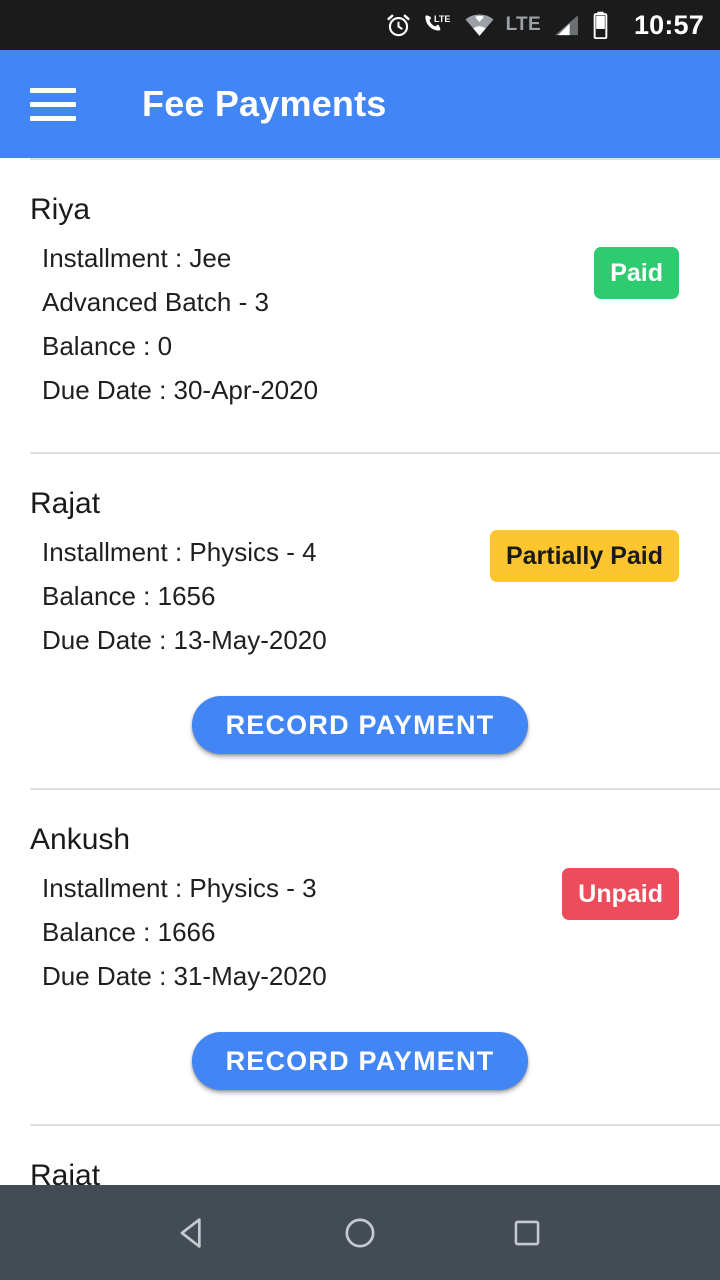 The image size is (720, 1280). I want to click on svg-text: LTE, so click(442, 19).